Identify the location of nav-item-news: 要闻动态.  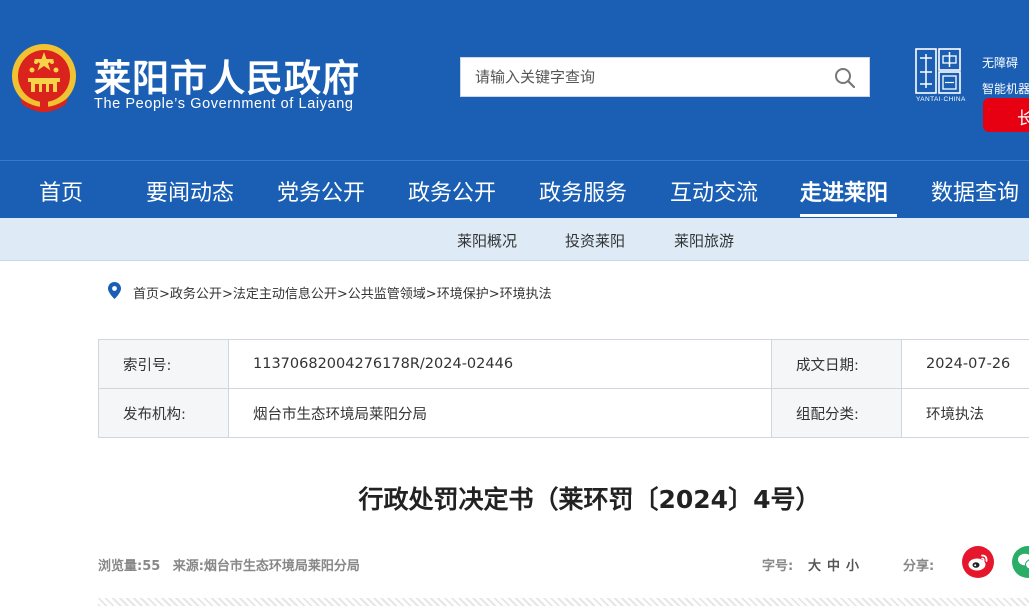
(190, 191).